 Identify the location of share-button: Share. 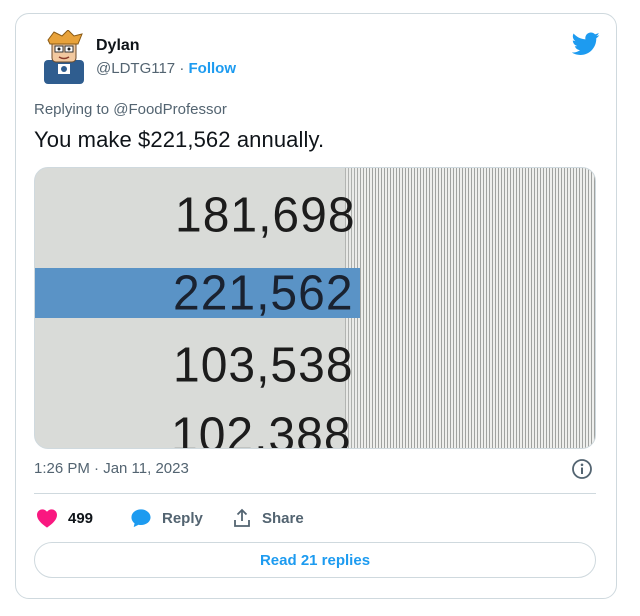
(268, 518).